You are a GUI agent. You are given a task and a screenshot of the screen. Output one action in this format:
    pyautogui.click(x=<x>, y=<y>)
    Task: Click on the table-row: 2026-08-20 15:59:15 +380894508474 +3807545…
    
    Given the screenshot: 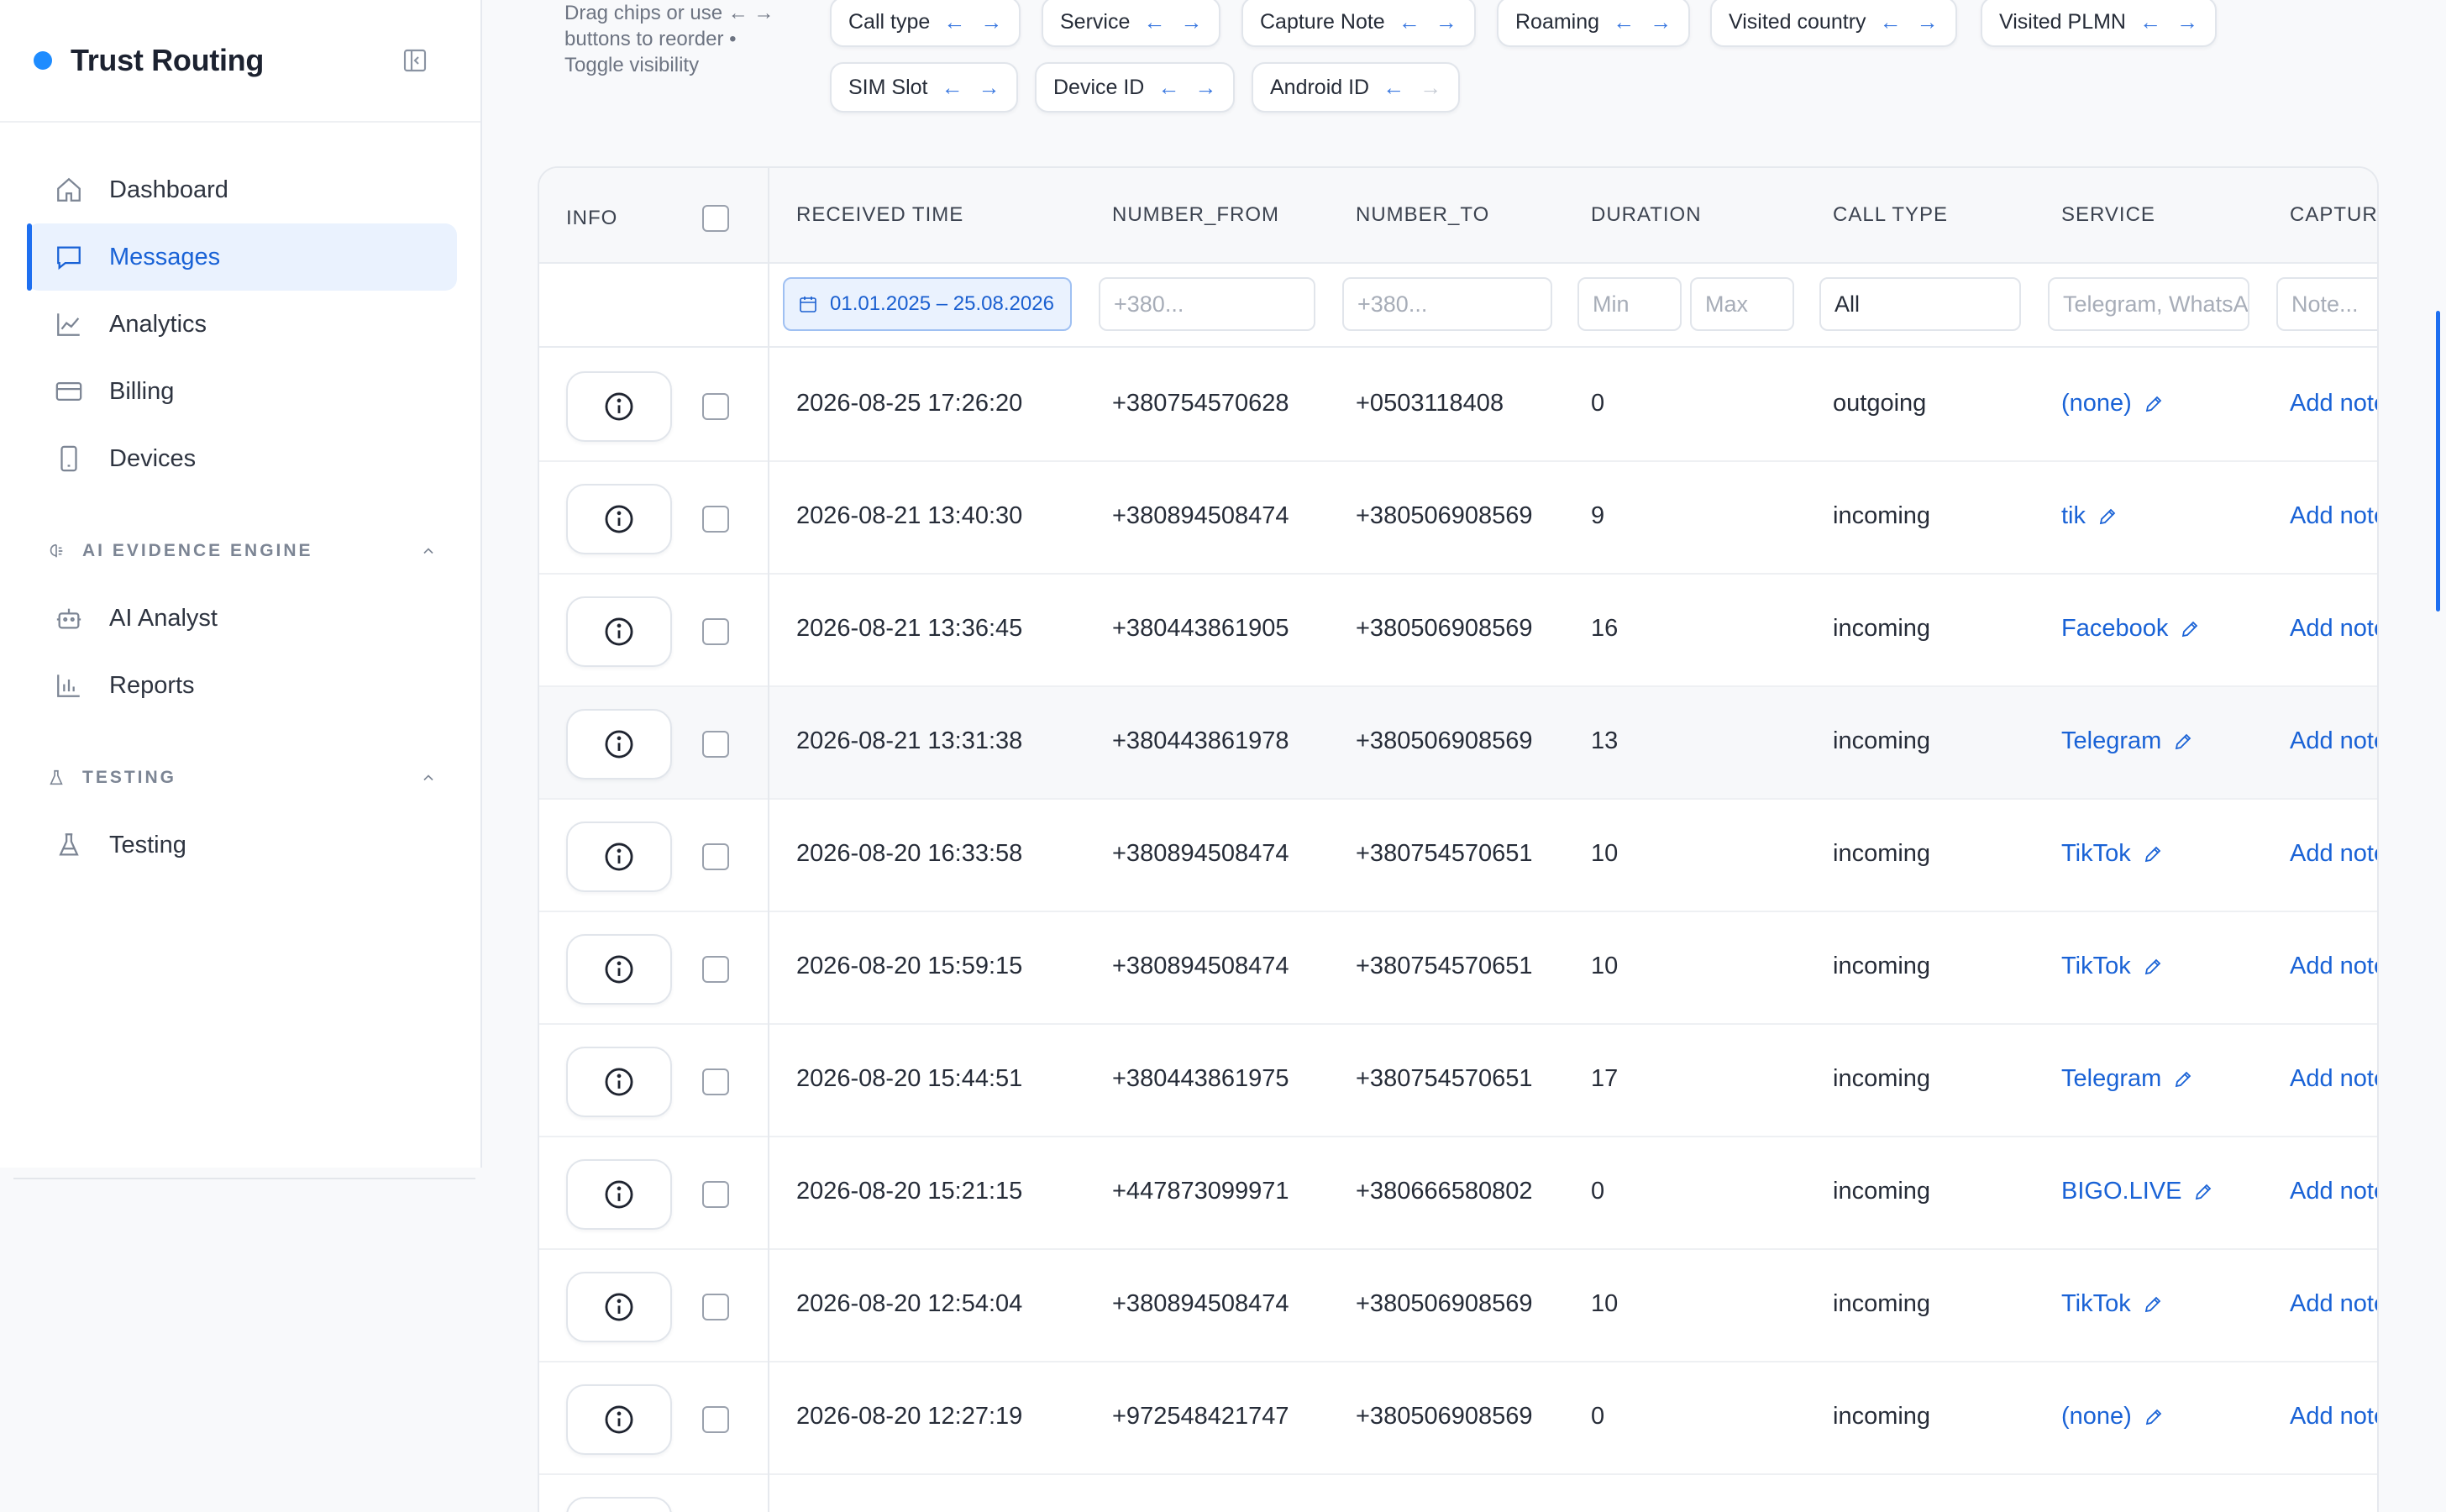 What is the action you would take?
    pyautogui.click(x=1458, y=968)
    